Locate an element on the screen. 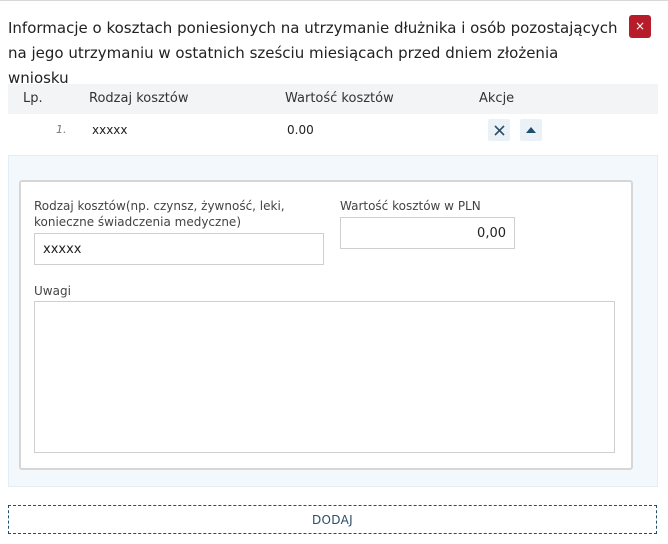 This screenshot has height=544, width=668. cost-value-input is located at coordinates (427, 233).